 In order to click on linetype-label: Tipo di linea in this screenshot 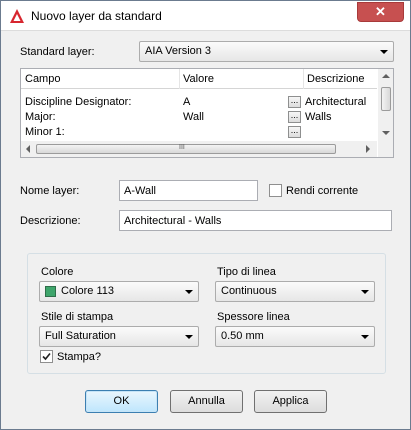, I will do `click(246, 272)`.